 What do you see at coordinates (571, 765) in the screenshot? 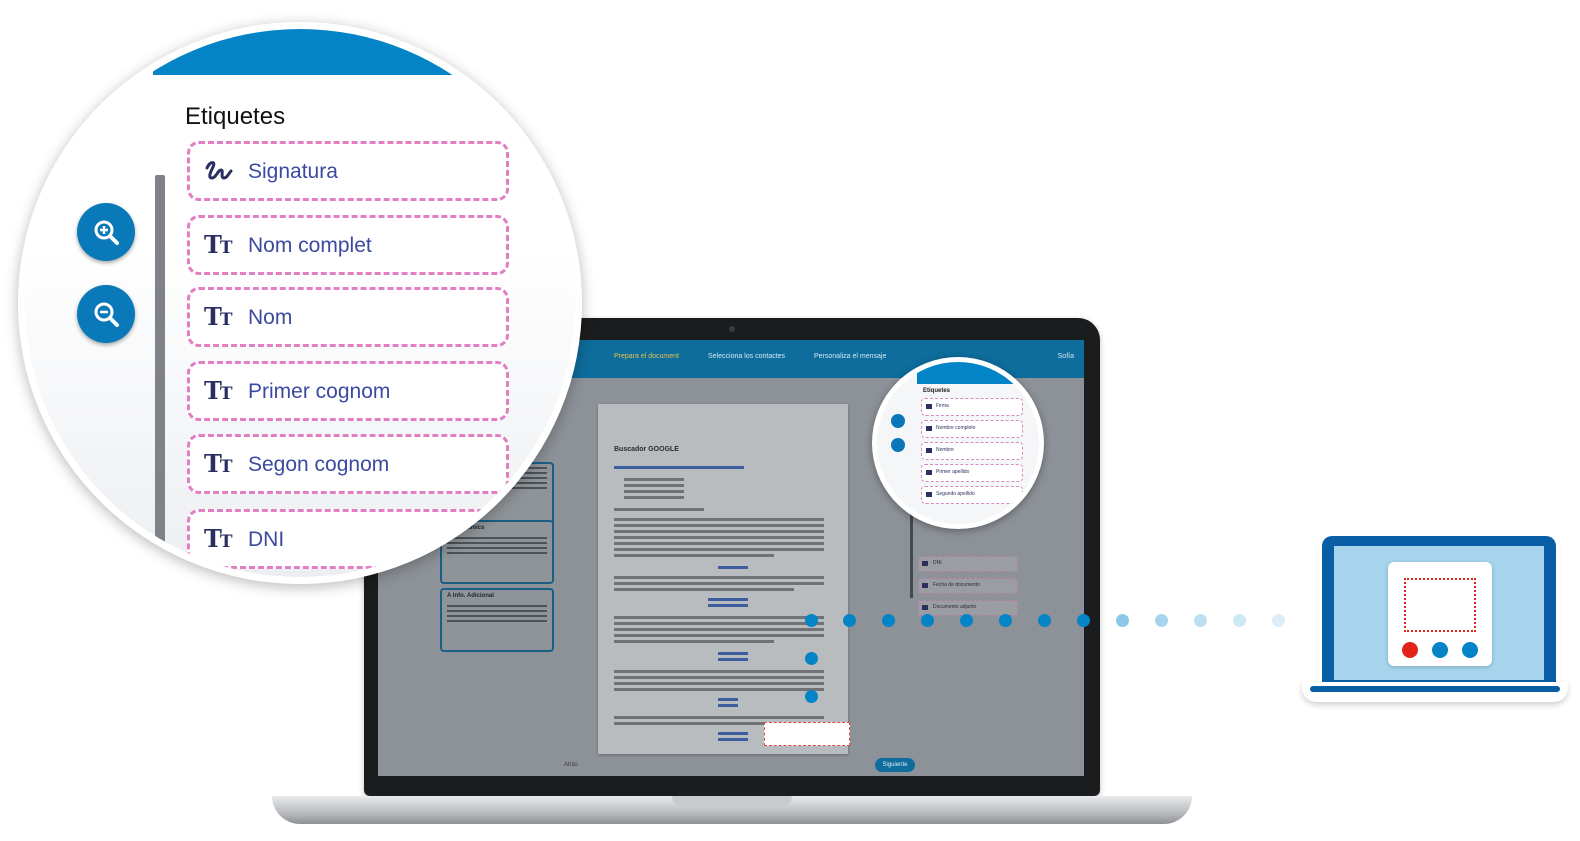
I see `back-button: Atrás` at bounding box center [571, 765].